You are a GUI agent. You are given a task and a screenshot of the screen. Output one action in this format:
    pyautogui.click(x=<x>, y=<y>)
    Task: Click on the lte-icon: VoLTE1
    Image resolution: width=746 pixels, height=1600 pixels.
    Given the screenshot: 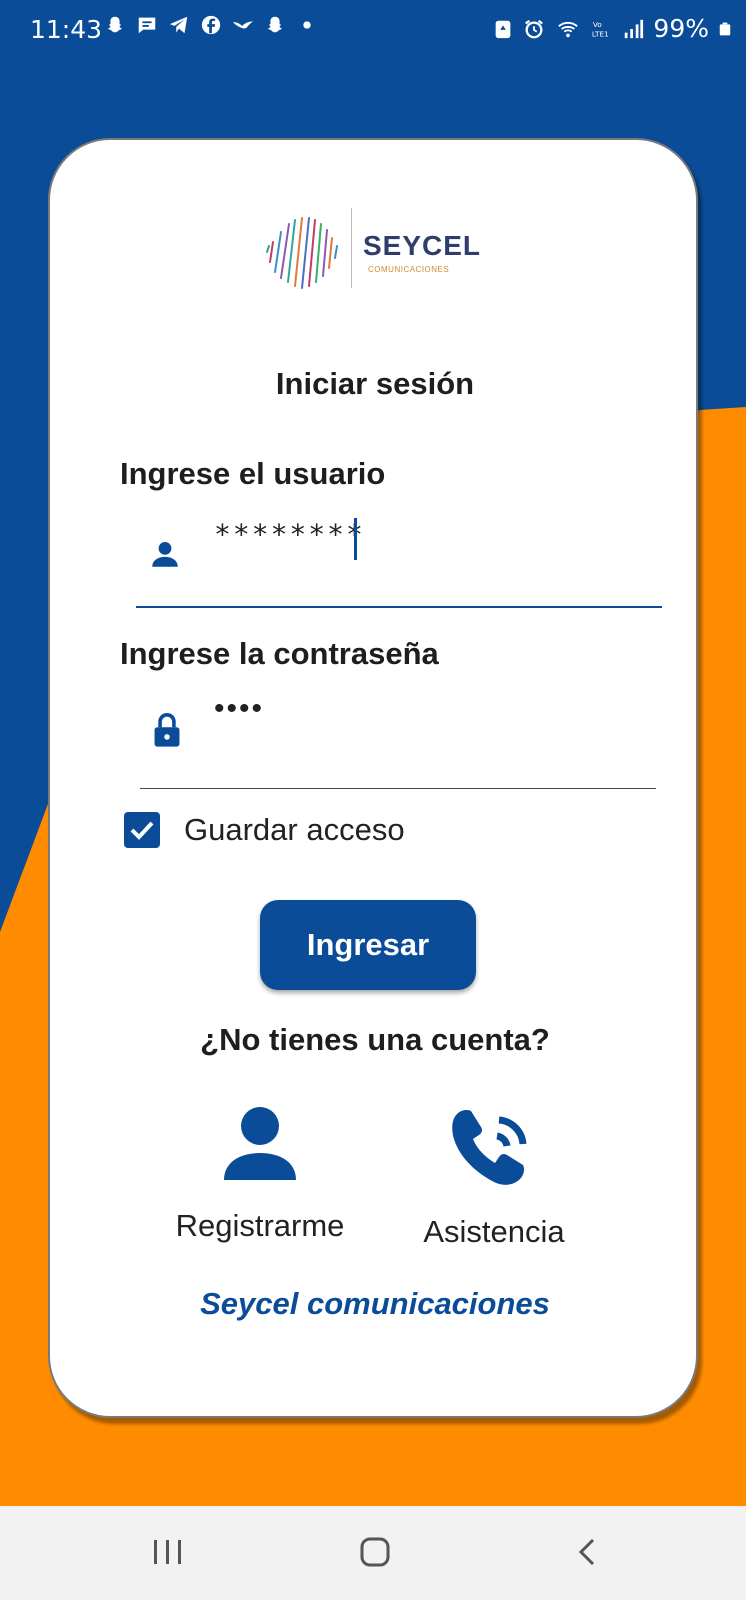 What is the action you would take?
    pyautogui.click(x=600, y=29)
    